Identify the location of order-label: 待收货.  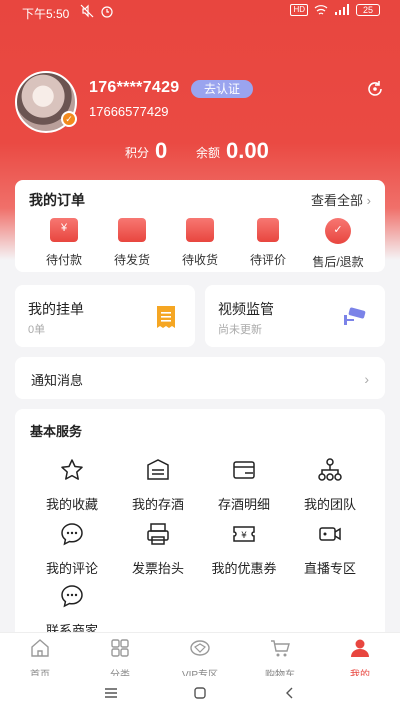
(199, 260).